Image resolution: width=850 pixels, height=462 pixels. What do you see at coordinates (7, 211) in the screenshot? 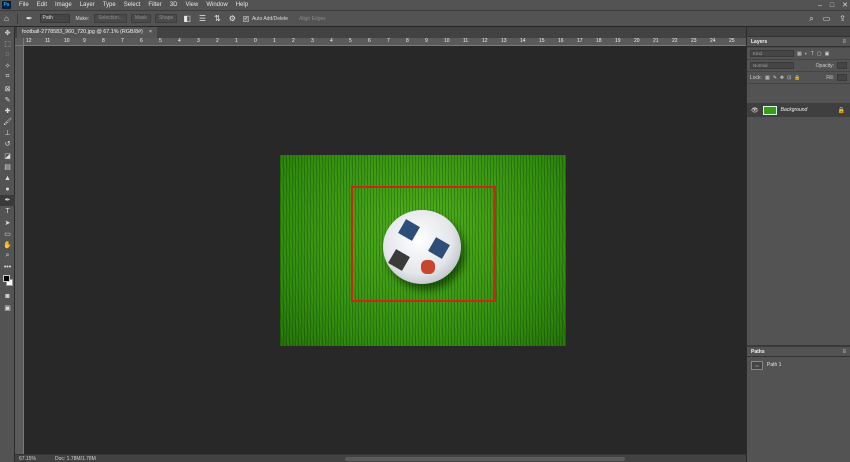
I see `type-tool-icon: T` at bounding box center [7, 211].